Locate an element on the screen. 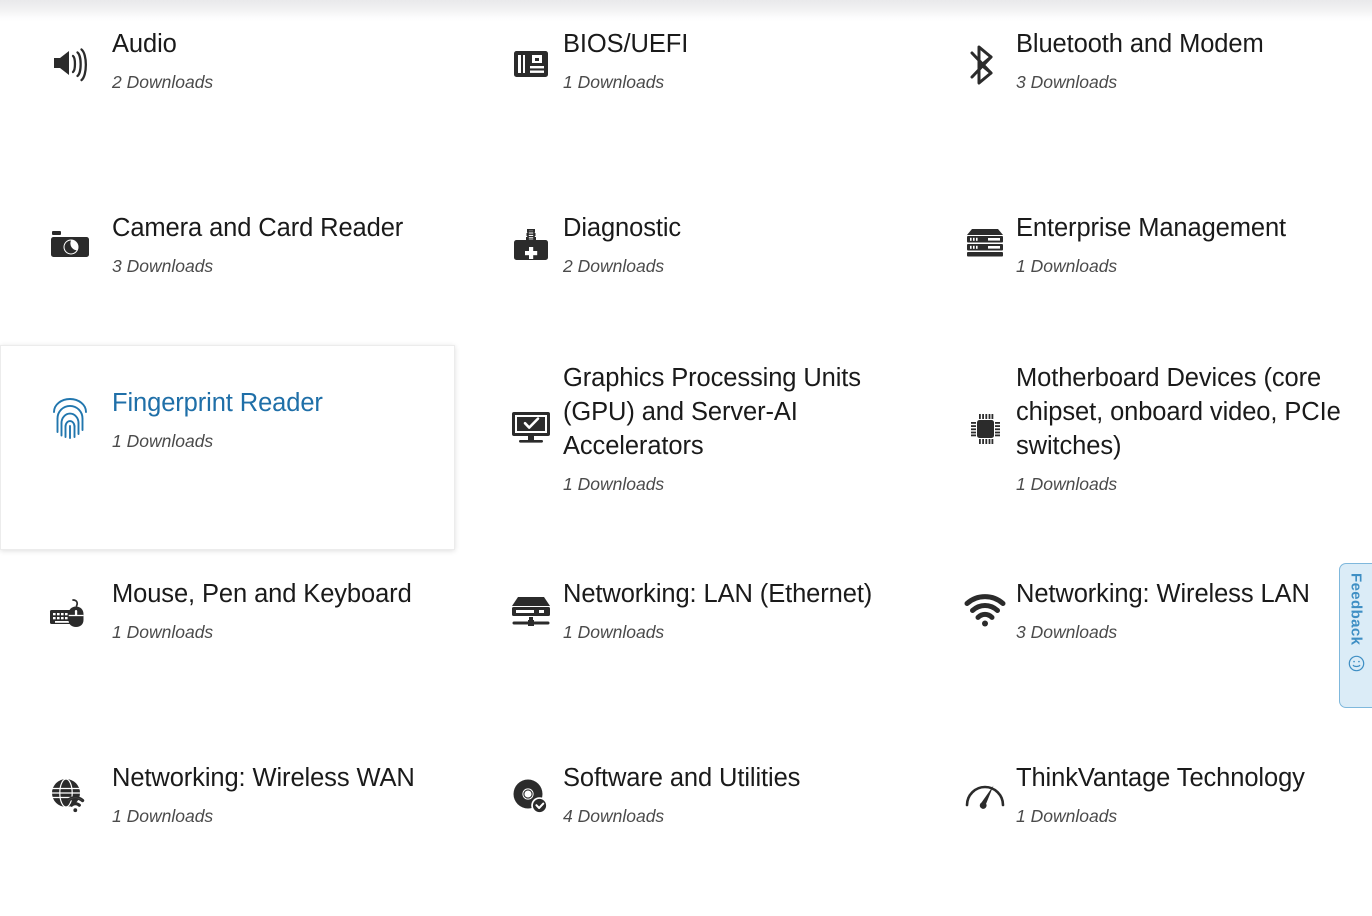 This screenshot has height=916, width=1372. category-title: Audio is located at coordinates (144, 44).